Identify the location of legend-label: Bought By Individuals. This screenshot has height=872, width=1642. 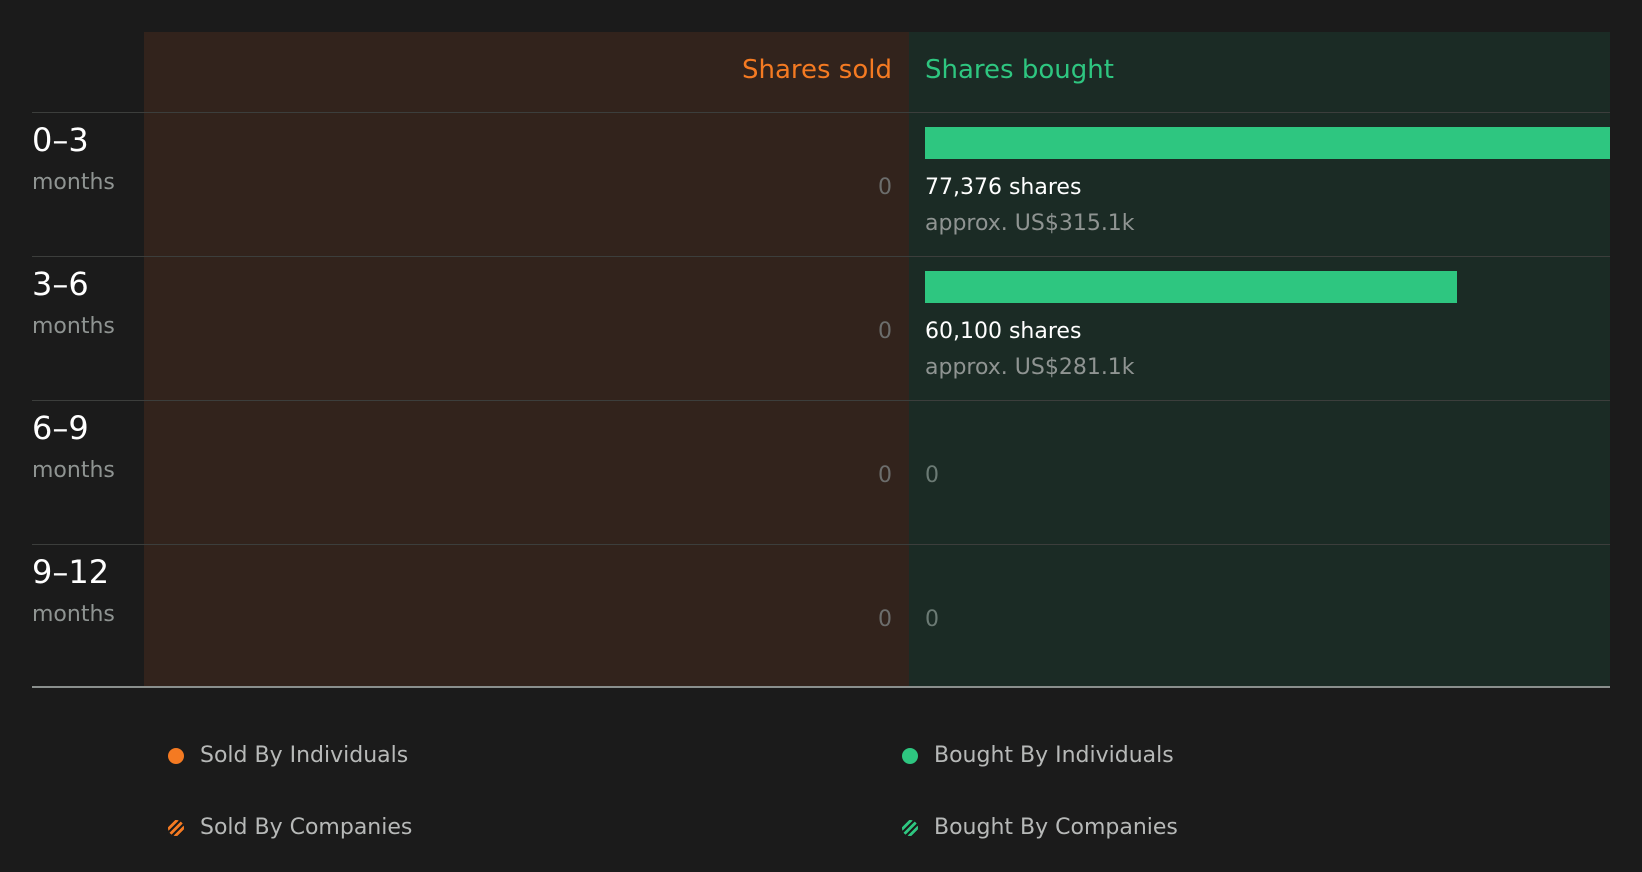
(1054, 755).